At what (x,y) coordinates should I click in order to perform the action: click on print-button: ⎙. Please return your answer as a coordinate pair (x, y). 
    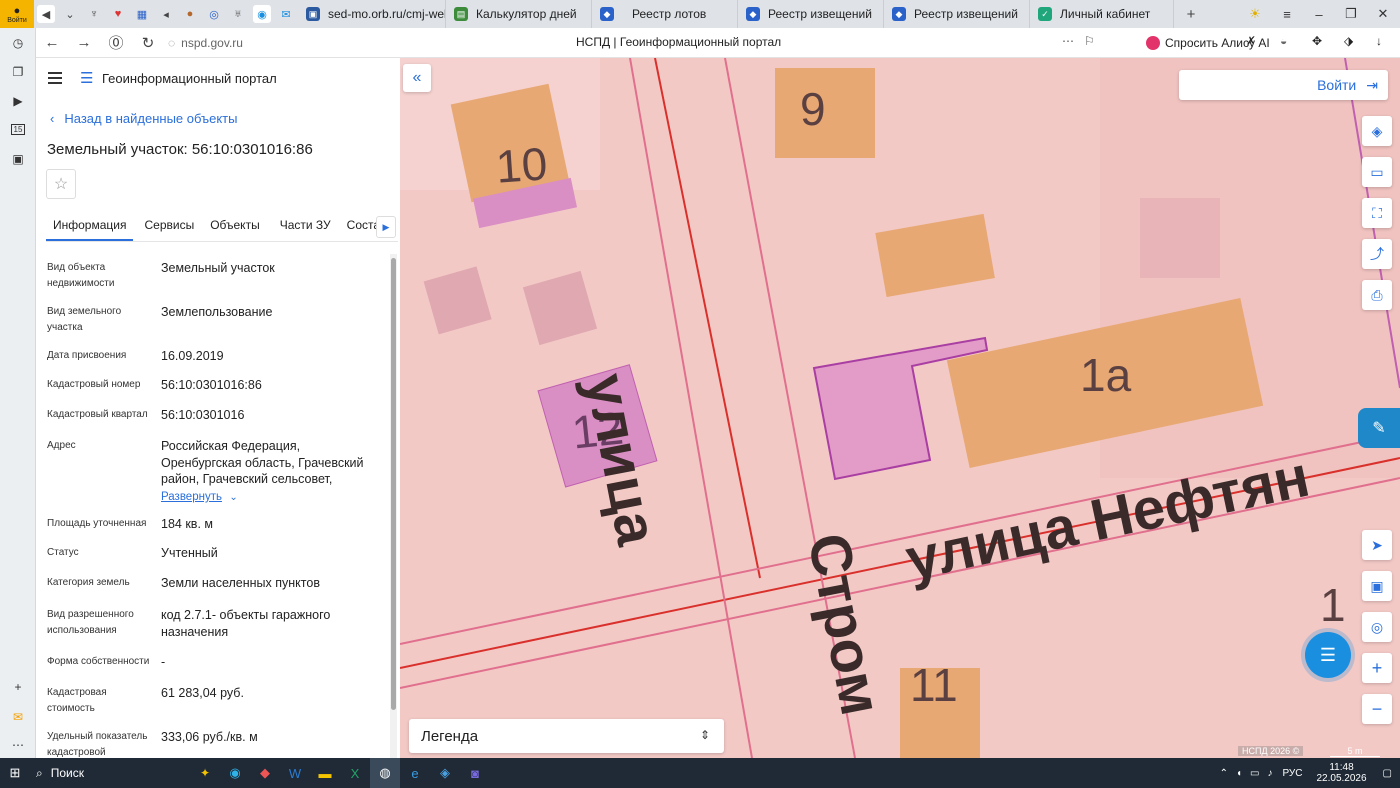
    Looking at the image, I should click on (1377, 295).